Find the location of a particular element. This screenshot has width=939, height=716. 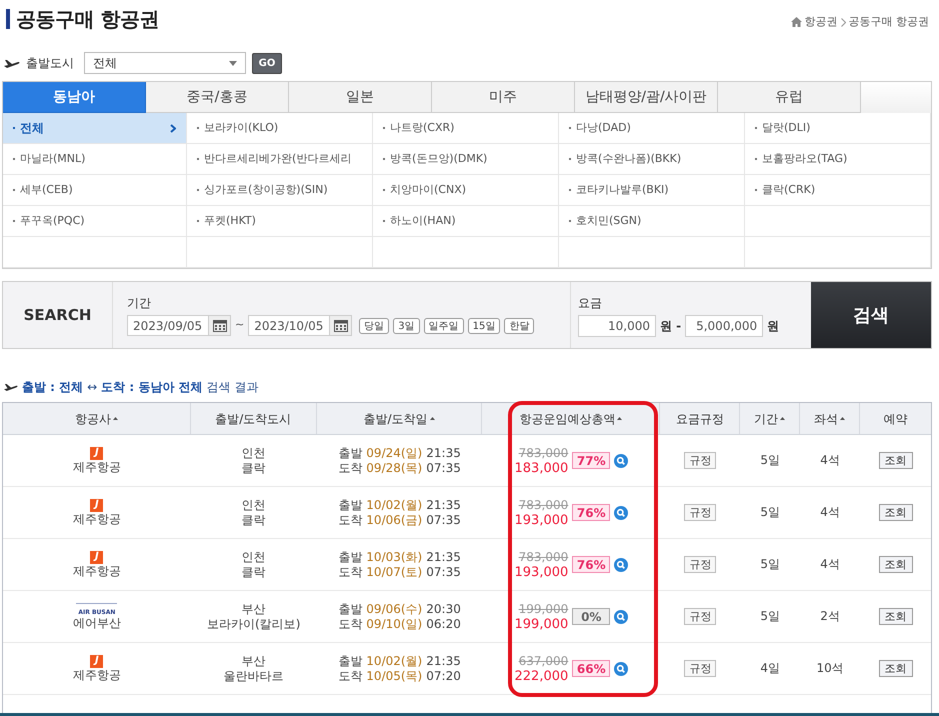

discount-badge: 77% is located at coordinates (591, 460).